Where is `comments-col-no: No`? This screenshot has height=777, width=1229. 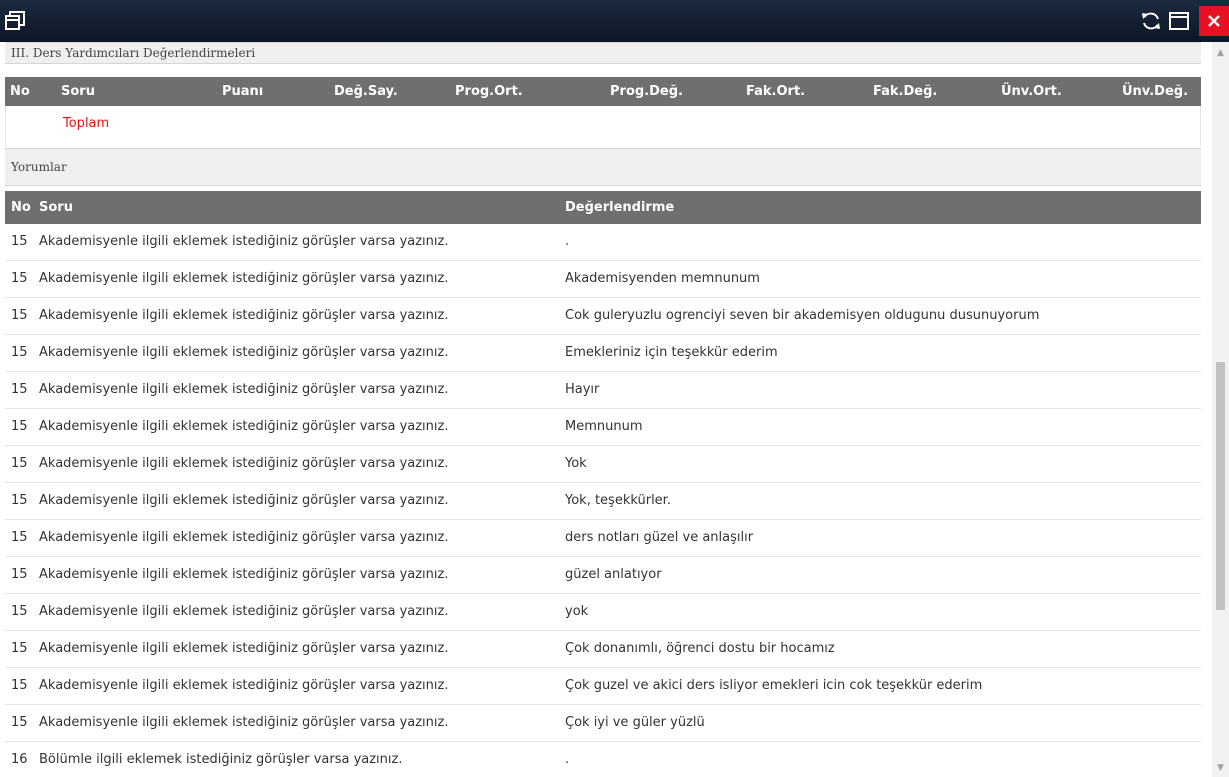
comments-col-no: No is located at coordinates (21, 207).